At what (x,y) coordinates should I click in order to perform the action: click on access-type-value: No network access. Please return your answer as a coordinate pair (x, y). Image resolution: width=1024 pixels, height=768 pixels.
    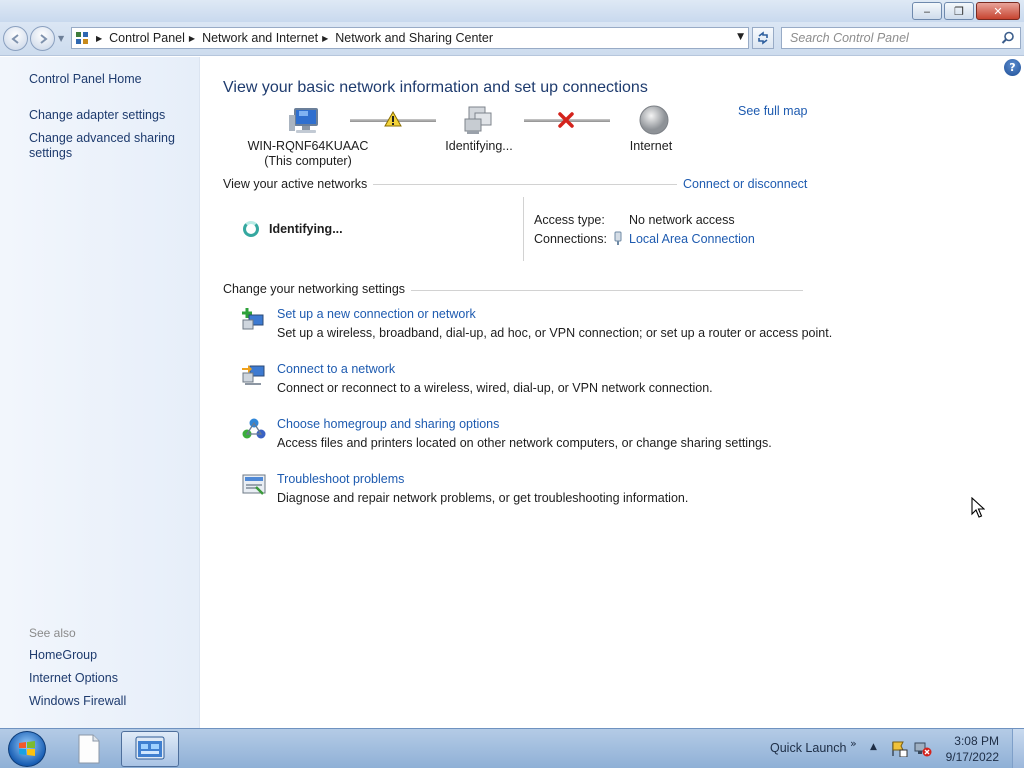
    Looking at the image, I should click on (682, 220).